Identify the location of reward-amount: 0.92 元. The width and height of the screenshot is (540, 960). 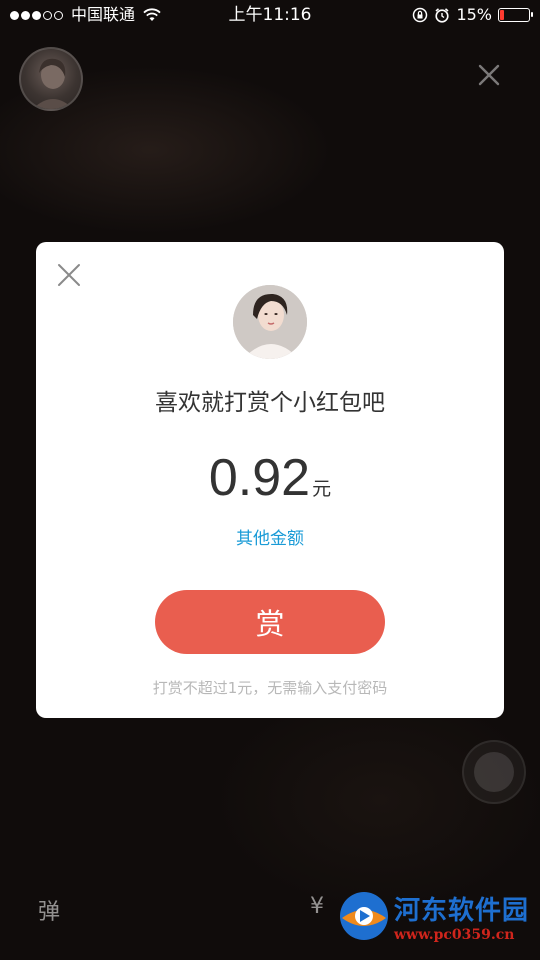
(270, 478).